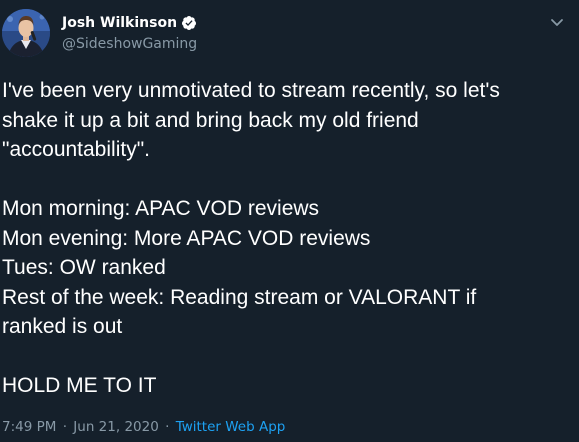 This screenshot has height=442, width=579. What do you see at coordinates (62, 326) in the screenshot?
I see `tweet-line: ranked is out` at bounding box center [62, 326].